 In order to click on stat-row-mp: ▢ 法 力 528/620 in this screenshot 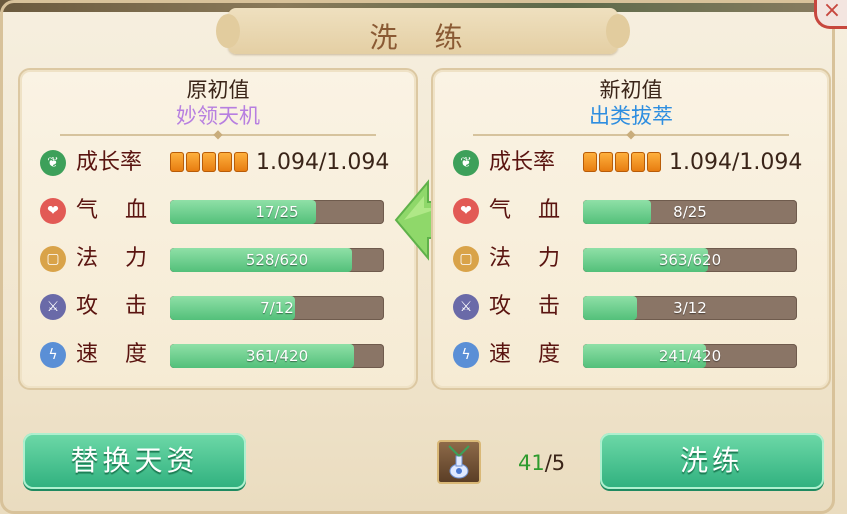, I will do `click(220, 259)`.